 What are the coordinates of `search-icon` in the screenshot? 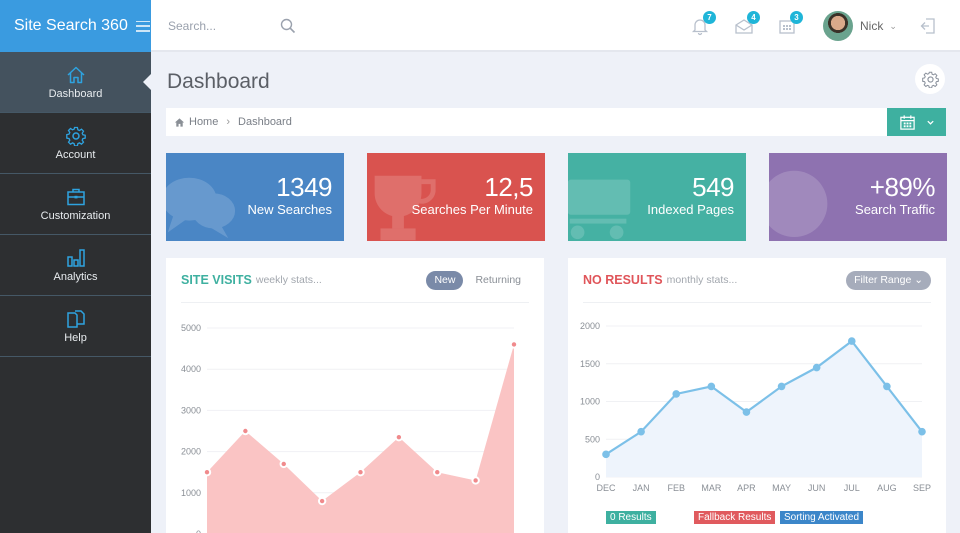 It's located at (288, 26).